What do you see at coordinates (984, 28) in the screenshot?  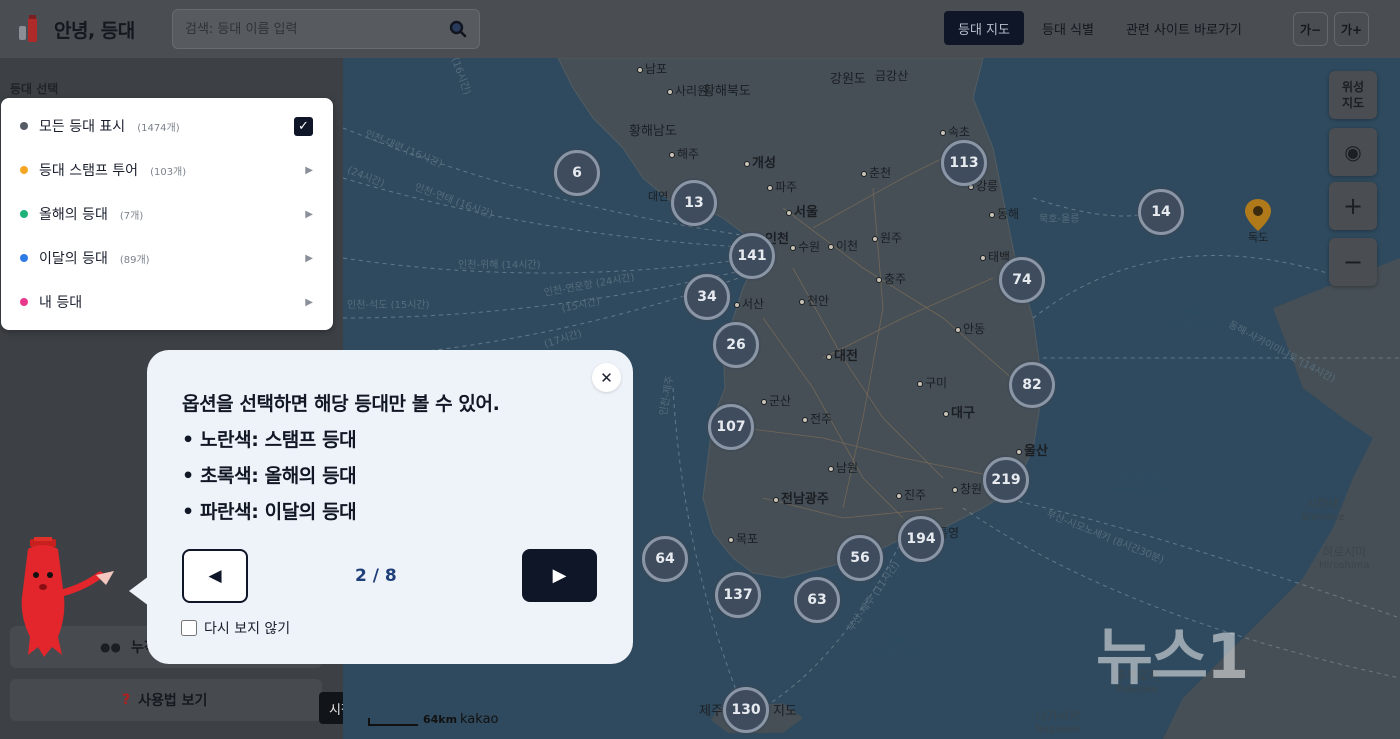 I see `nav-lighthouse-map: 등대 지도` at bounding box center [984, 28].